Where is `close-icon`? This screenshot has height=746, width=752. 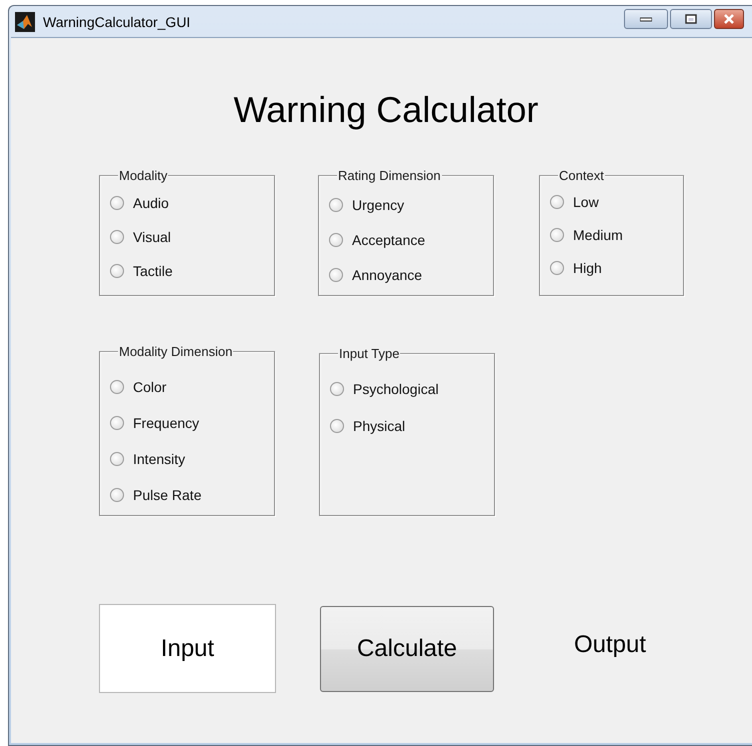
close-icon is located at coordinates (729, 19).